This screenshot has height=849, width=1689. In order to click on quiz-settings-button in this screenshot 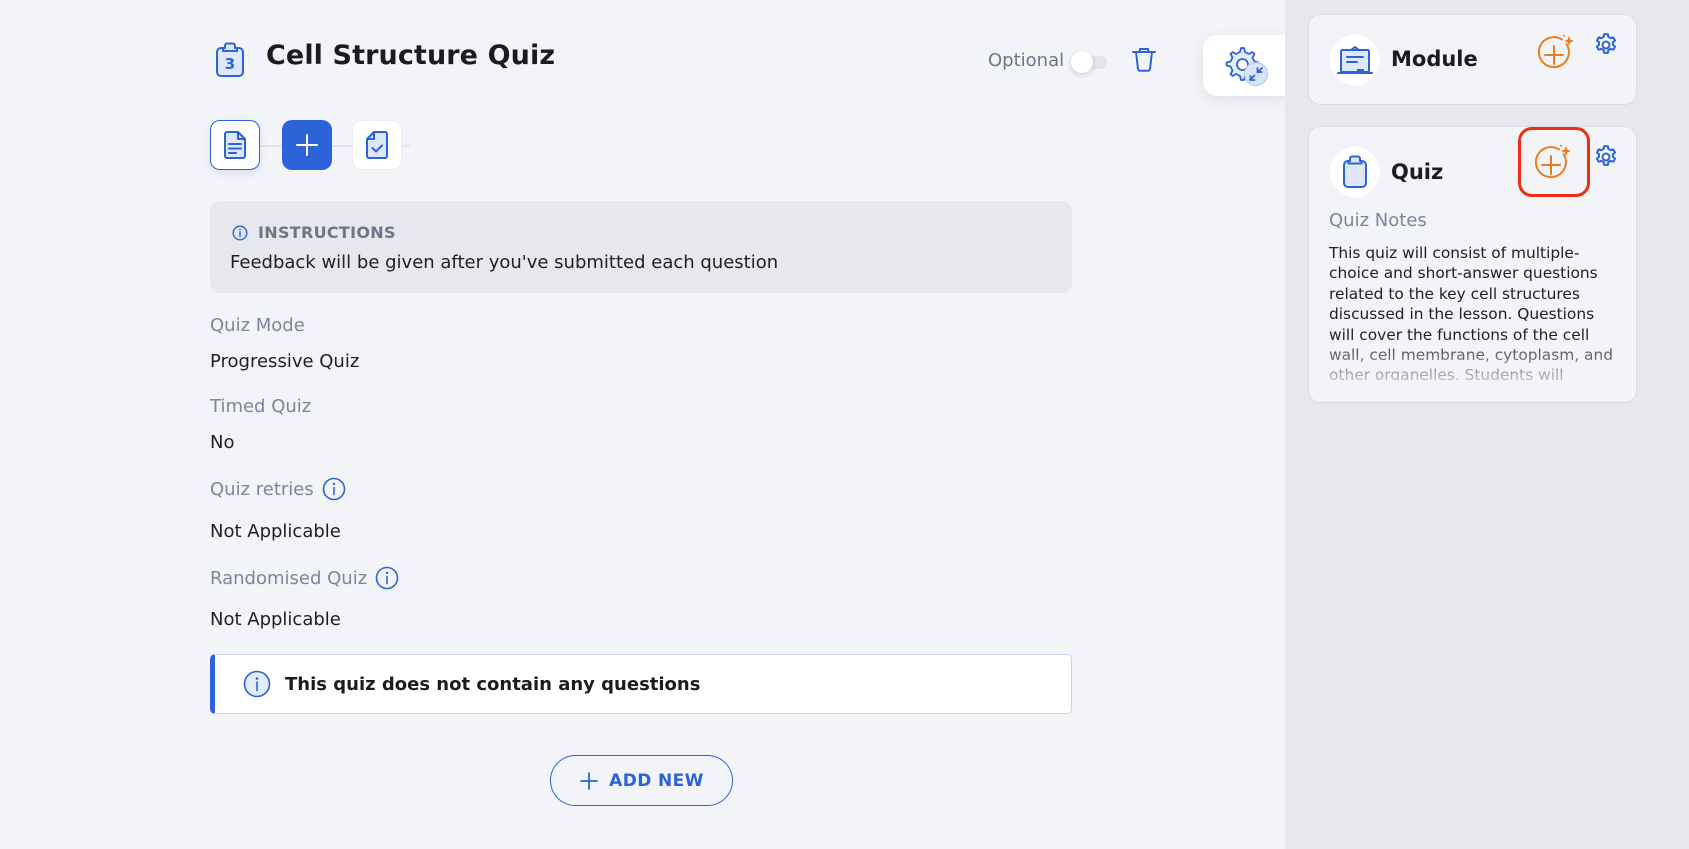, I will do `click(1606, 159)`.